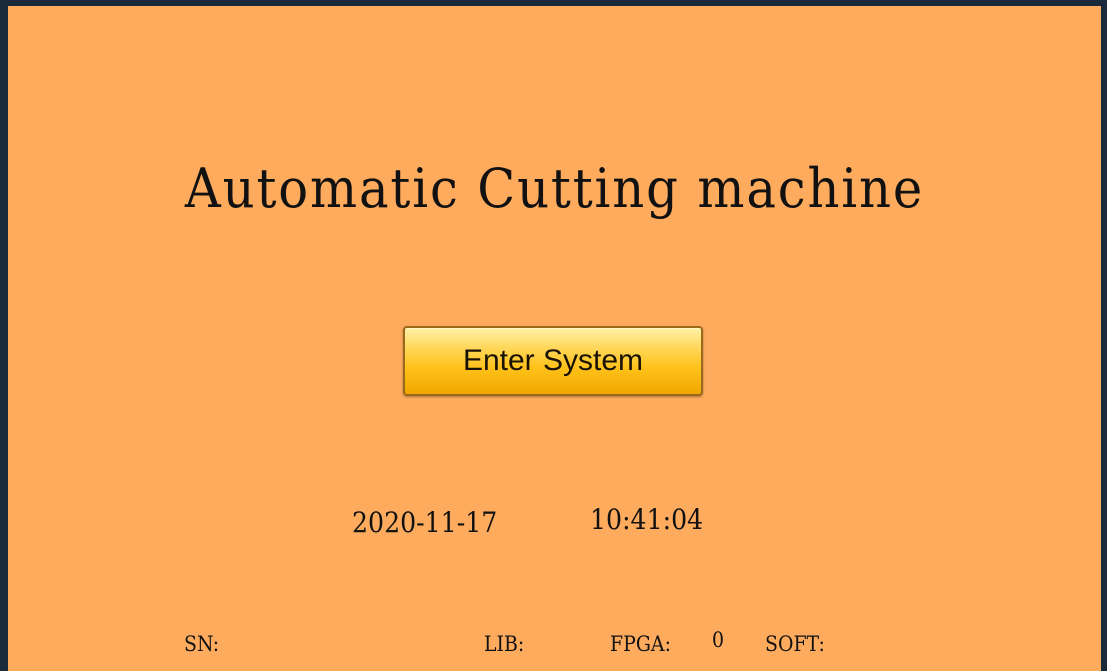 The width and height of the screenshot is (1107, 671). Describe the element at coordinates (554, 188) in the screenshot. I see `page-title: Automatic Cutting machine` at that location.